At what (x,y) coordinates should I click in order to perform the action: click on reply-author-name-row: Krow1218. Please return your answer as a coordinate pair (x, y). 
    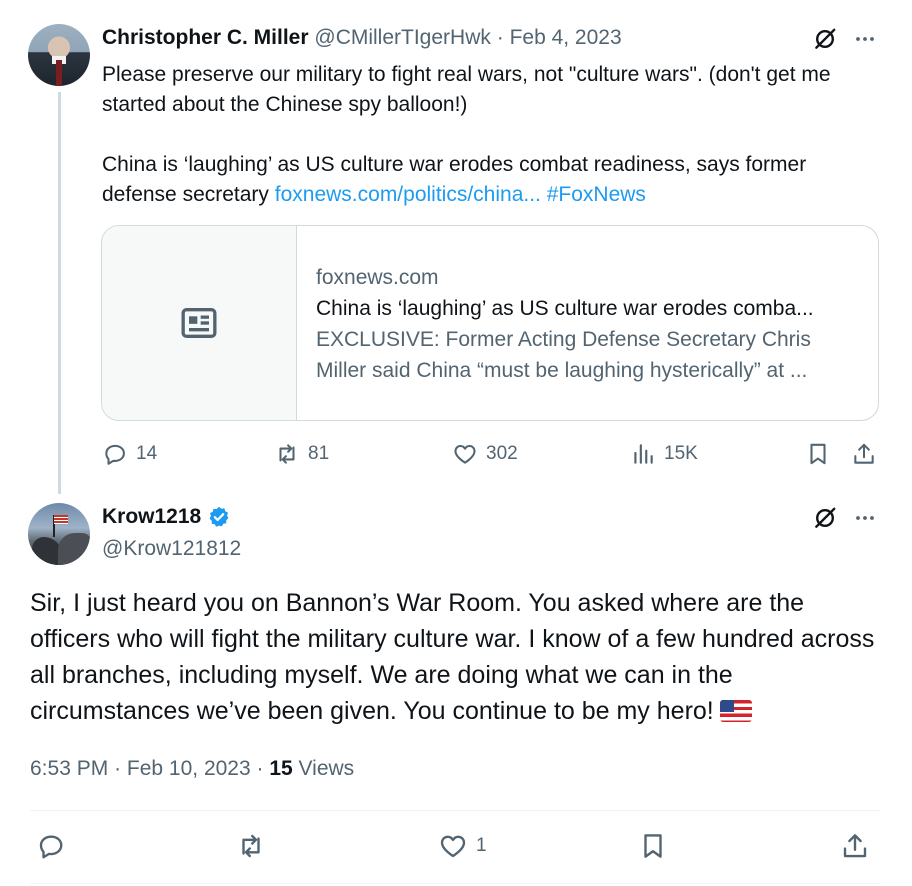
    Looking at the image, I should click on (166, 517).